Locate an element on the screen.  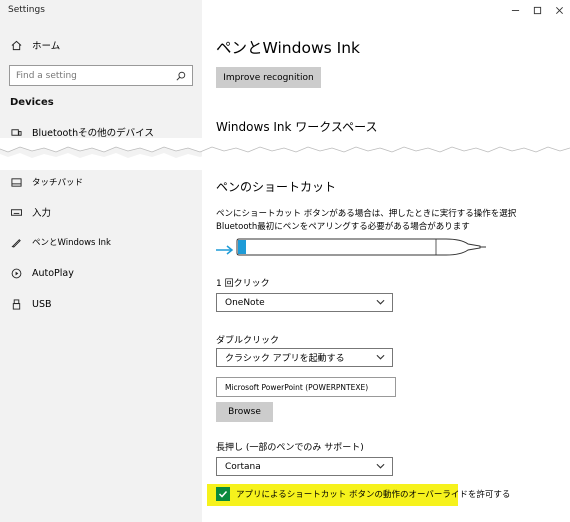
sidebar-item-label: ホーム is located at coordinates (46, 46).